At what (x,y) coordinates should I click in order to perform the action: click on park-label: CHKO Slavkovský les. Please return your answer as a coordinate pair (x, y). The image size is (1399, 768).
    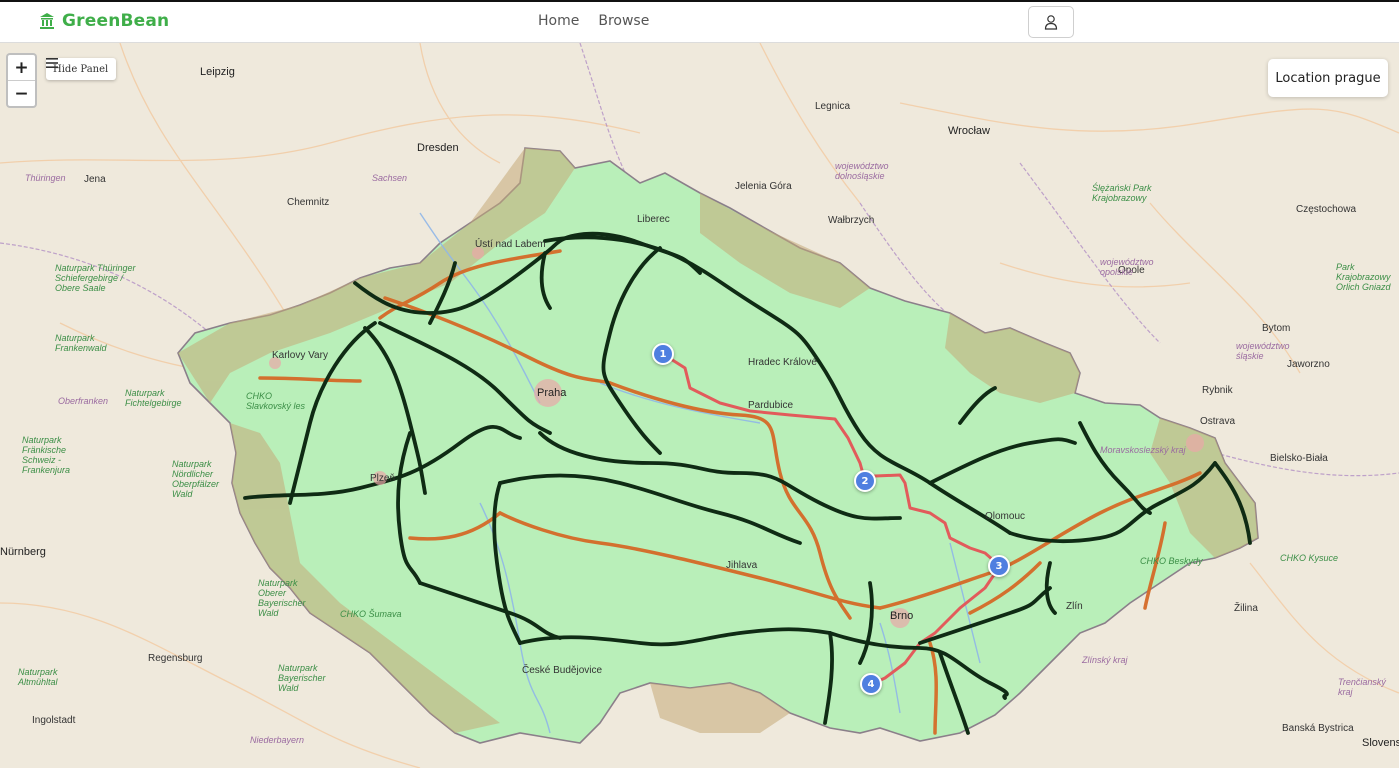
    Looking at the image, I should click on (276, 401).